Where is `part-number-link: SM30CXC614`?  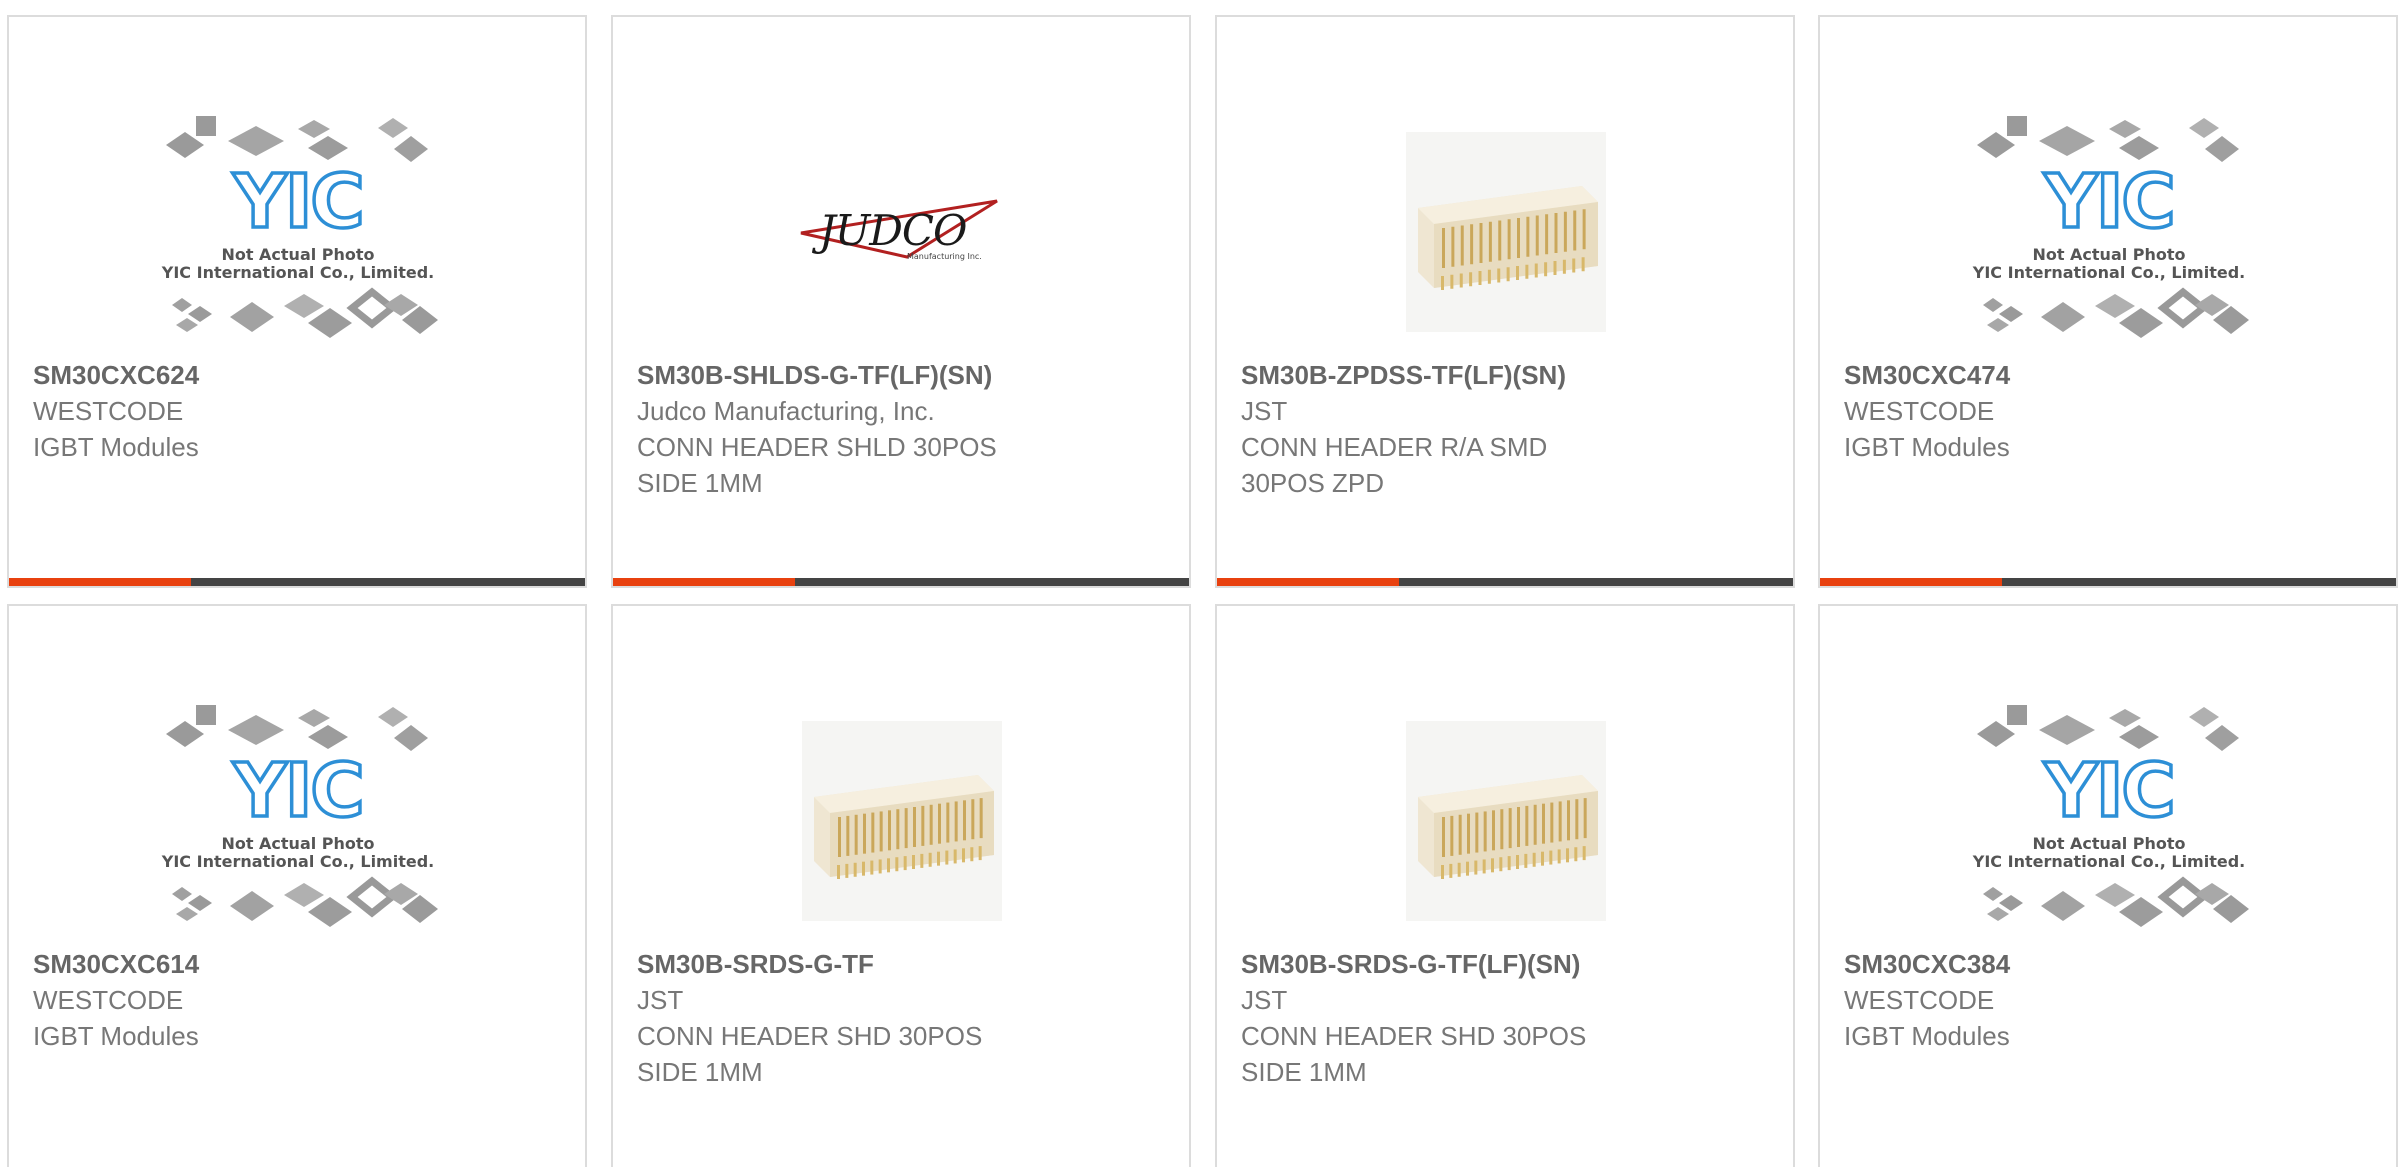
part-number-link: SM30CXC614 is located at coordinates (298, 964).